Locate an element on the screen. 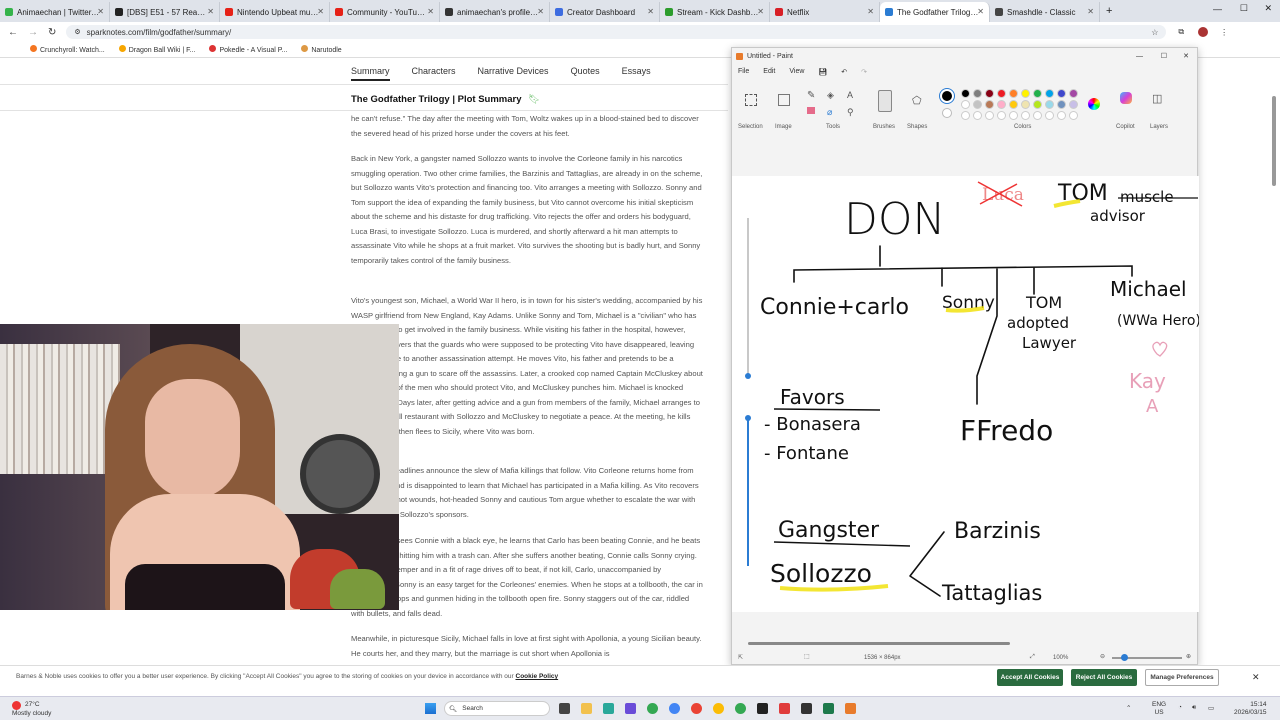 Image resolution: width=1280 pixels, height=720 pixels. obs-icon is located at coordinates (806, 708).